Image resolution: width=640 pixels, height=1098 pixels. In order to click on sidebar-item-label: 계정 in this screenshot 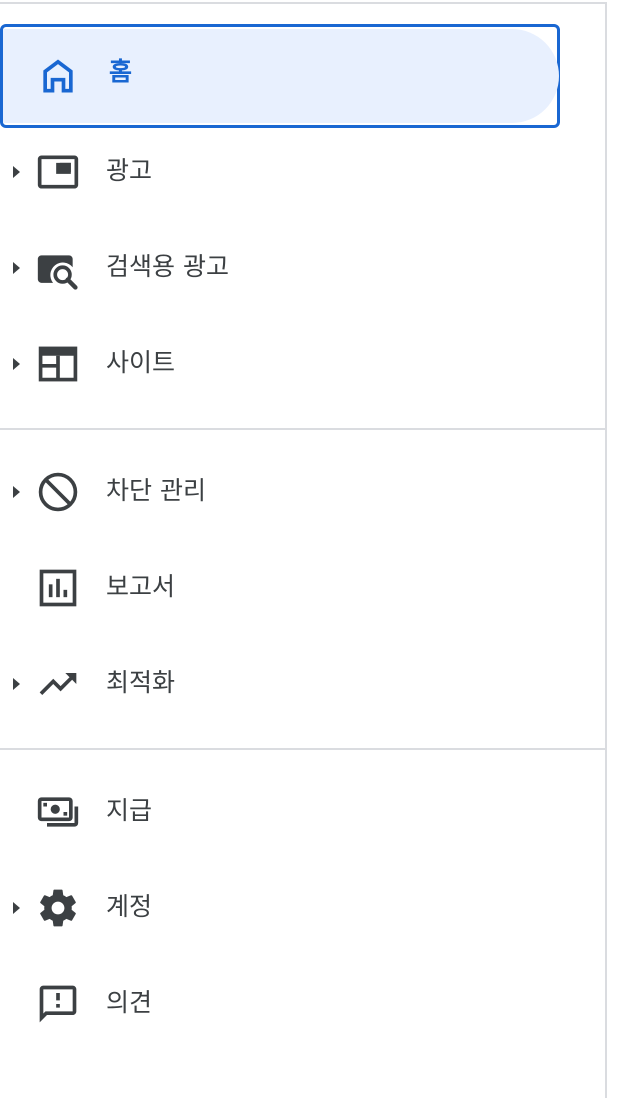, I will do `click(129, 906)`.